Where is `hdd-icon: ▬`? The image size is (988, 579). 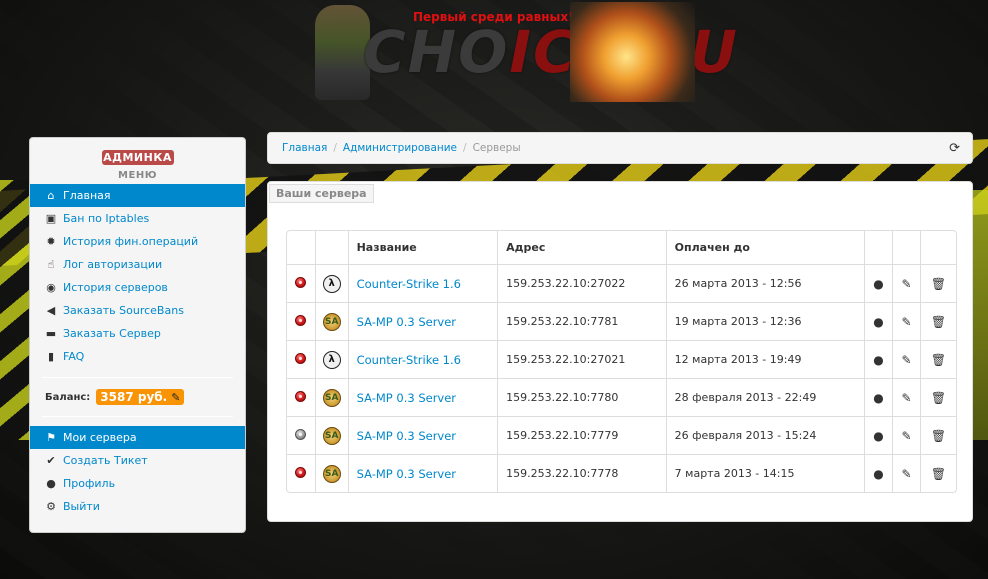
hdd-icon: ▬ is located at coordinates (51, 333).